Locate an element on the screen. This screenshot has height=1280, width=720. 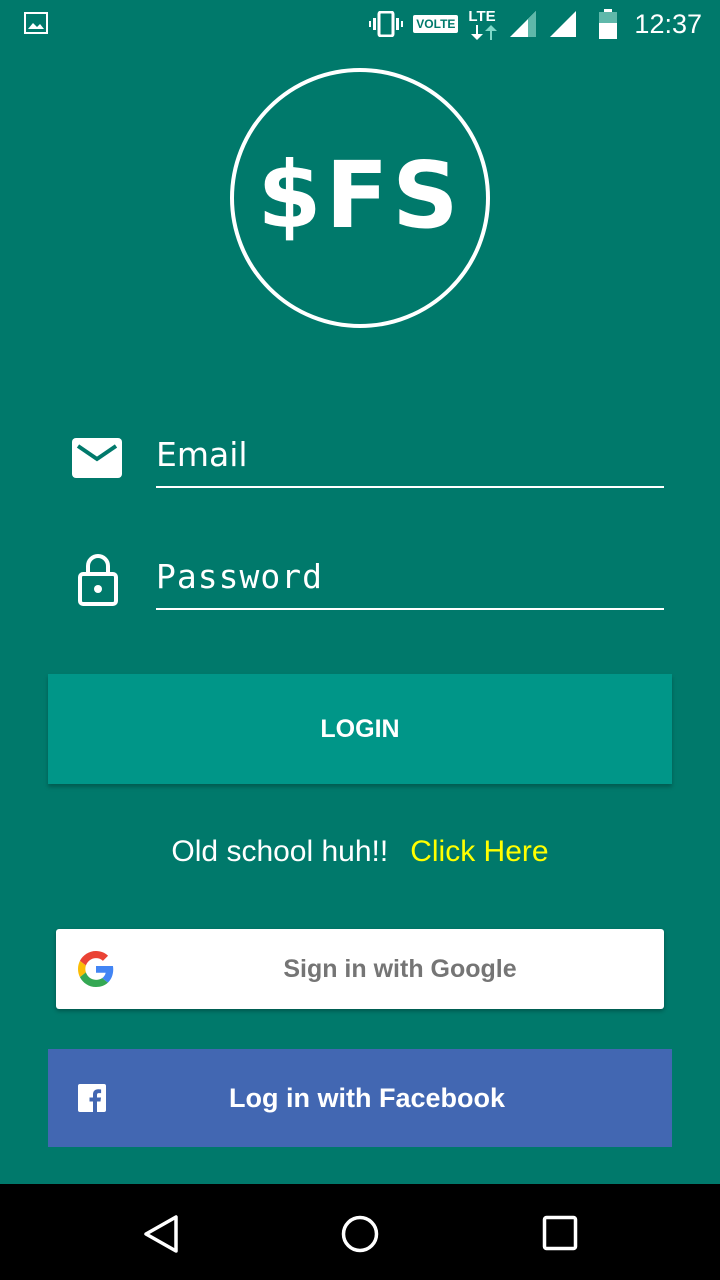
signal-icon is located at coordinates (523, 24).